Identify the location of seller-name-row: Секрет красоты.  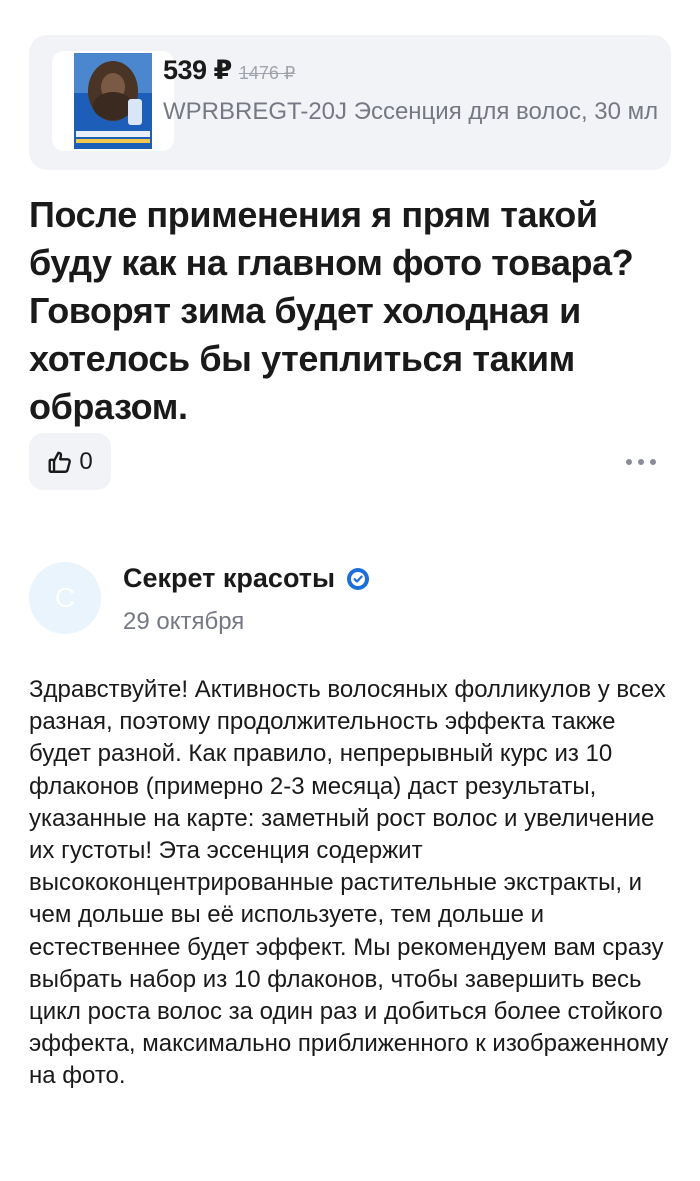
(246, 578).